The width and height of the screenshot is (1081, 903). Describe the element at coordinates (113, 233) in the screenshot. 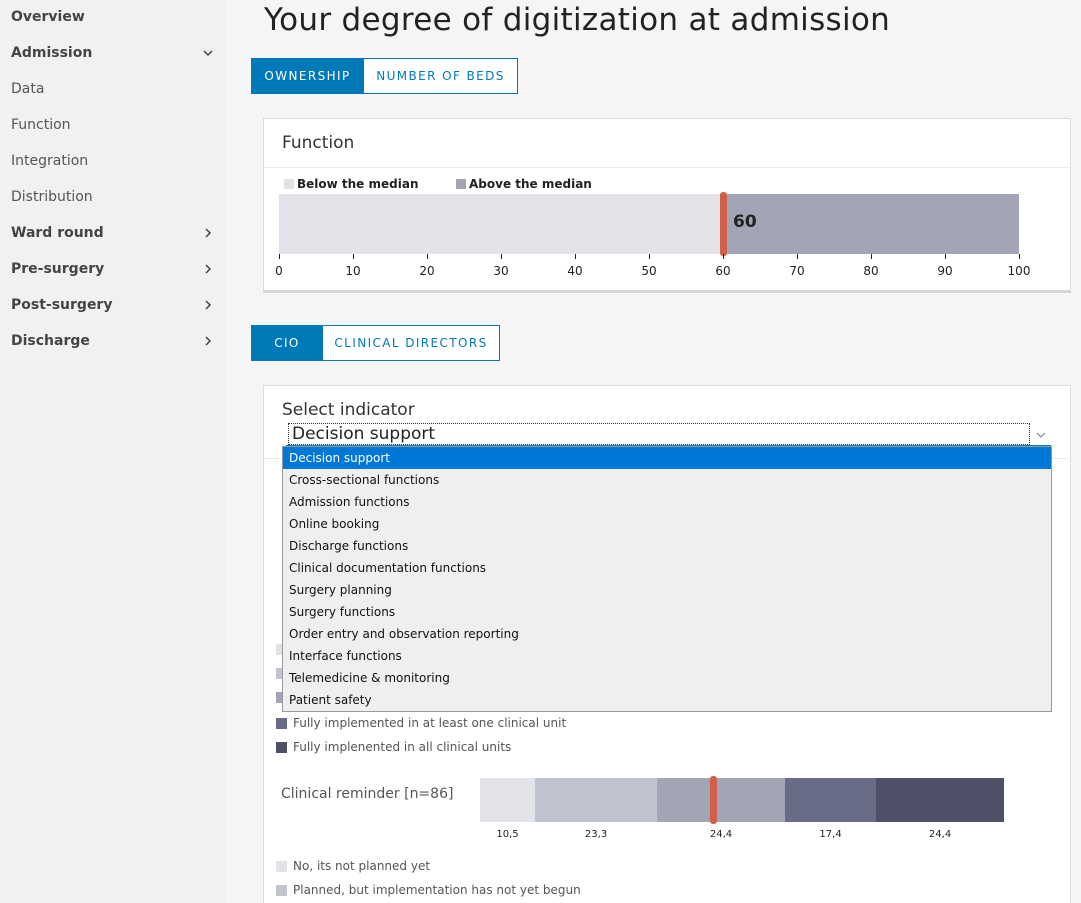

I see `sidebar-item-ward-round: Ward round` at that location.